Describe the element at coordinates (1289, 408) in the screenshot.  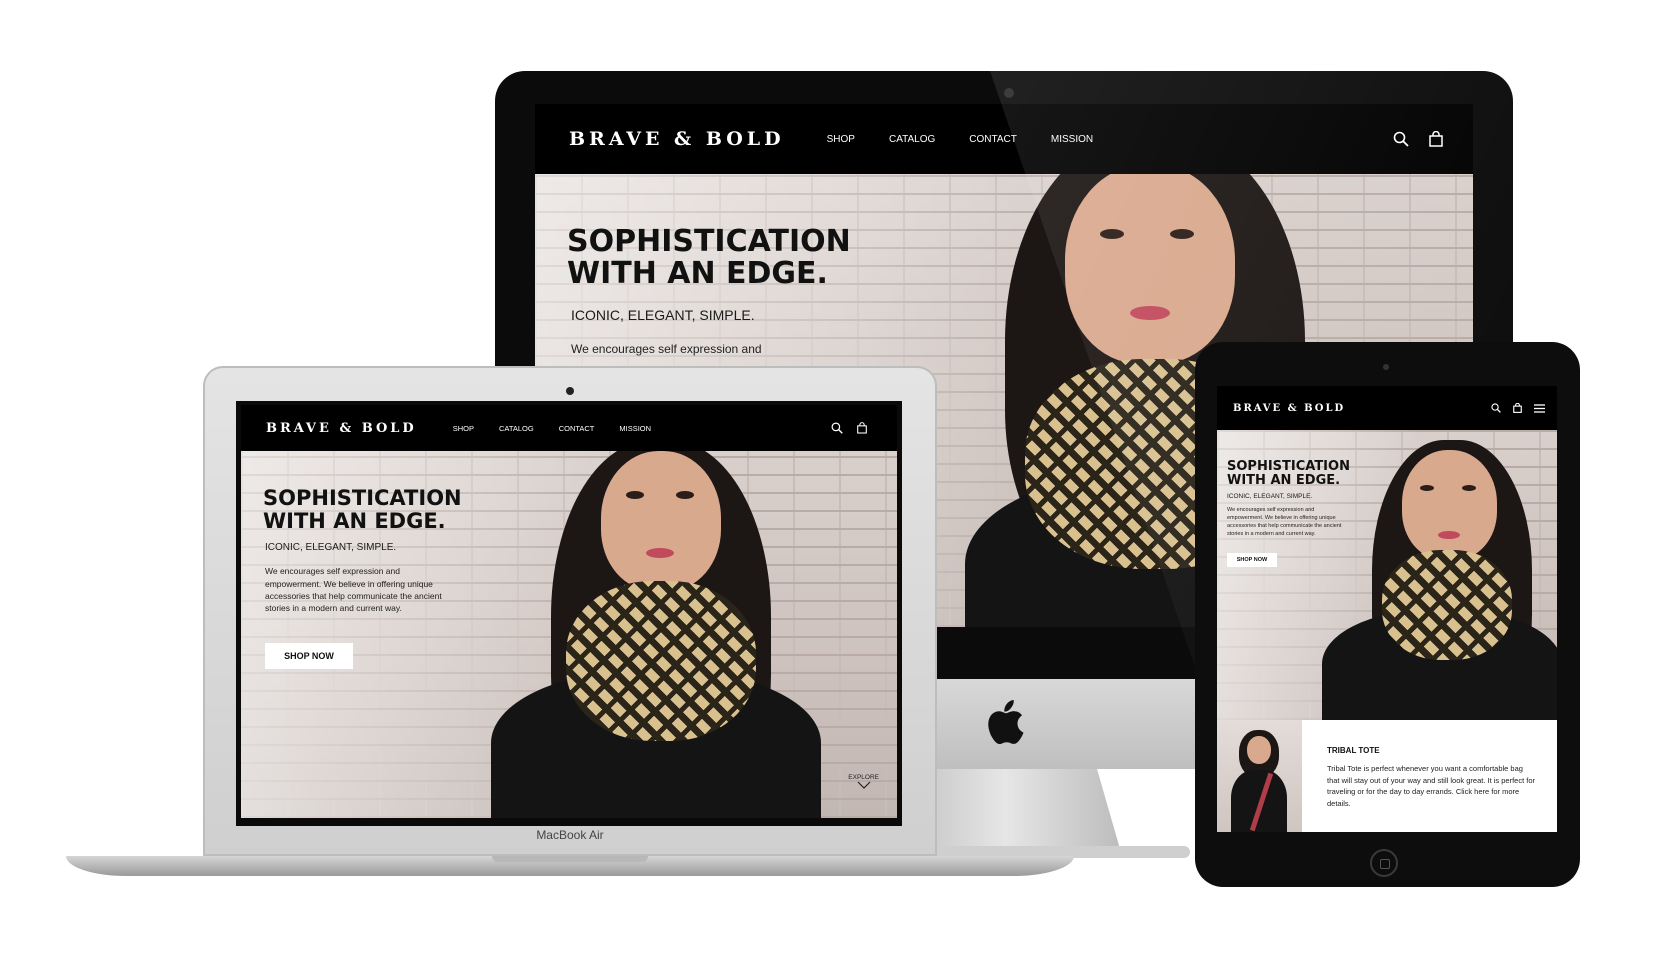
I see `ipad-logo: BRAVE & BOLD` at that location.